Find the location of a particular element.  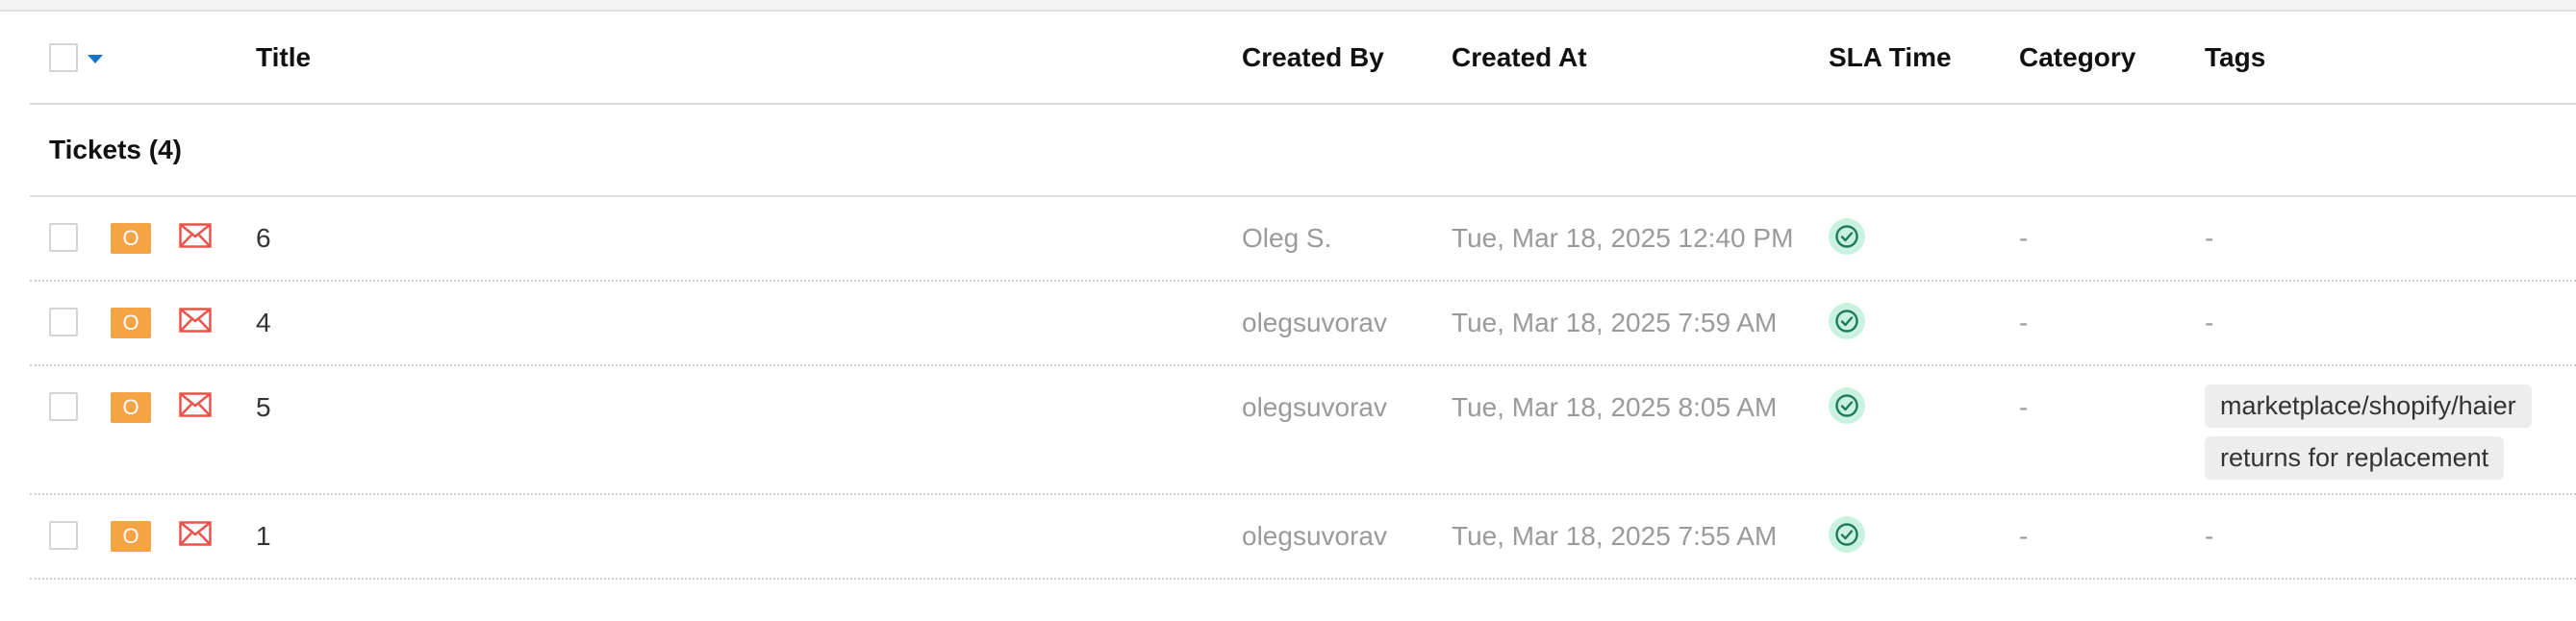

select-all-control is located at coordinates (76, 57).